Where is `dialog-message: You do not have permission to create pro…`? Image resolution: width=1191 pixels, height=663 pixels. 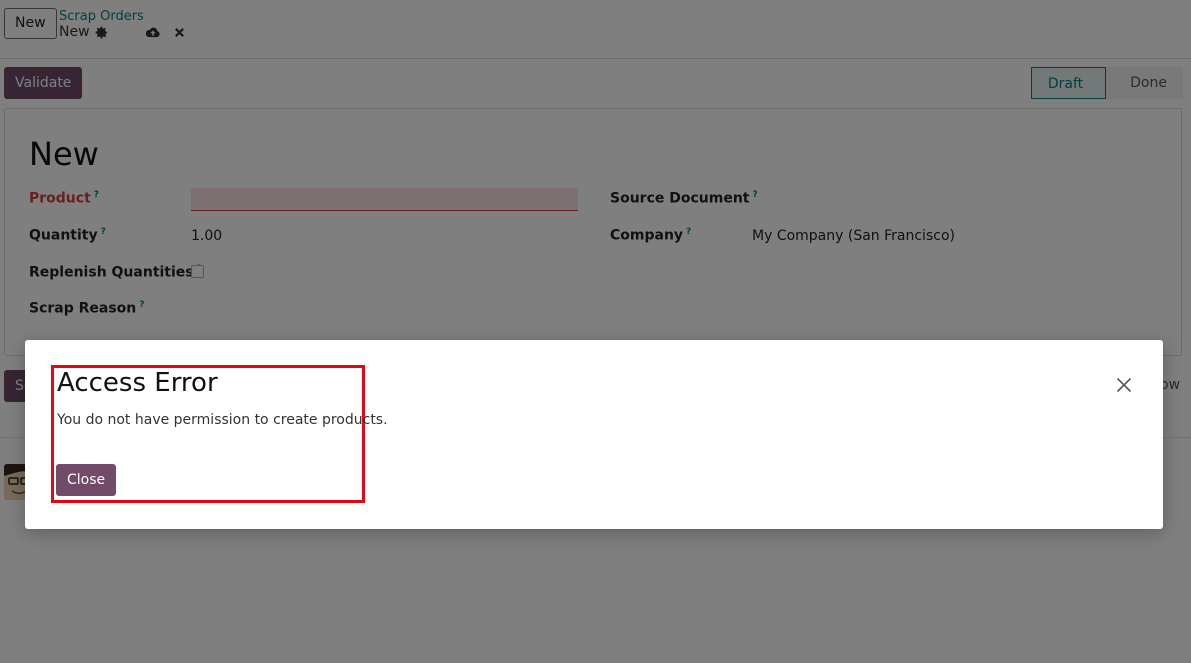 dialog-message: You do not have permission to create pro… is located at coordinates (222, 420).